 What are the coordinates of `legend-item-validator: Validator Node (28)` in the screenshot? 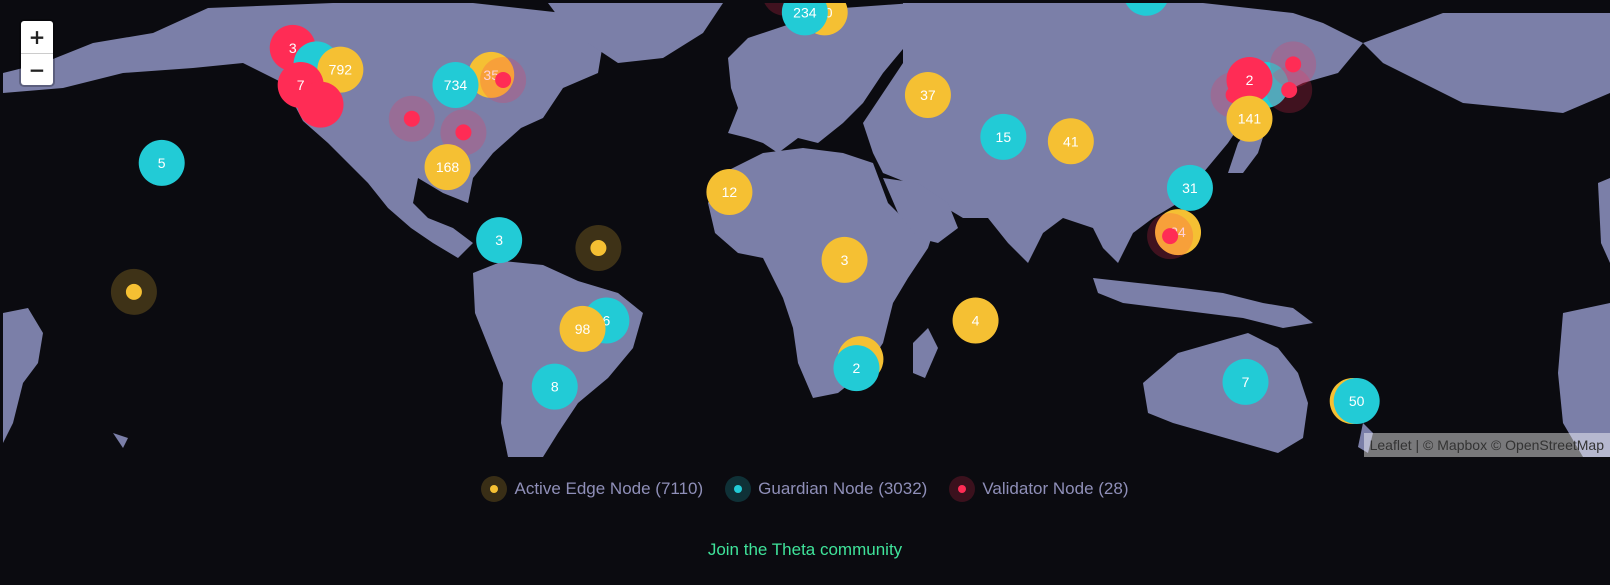 It's located at (1039, 489).